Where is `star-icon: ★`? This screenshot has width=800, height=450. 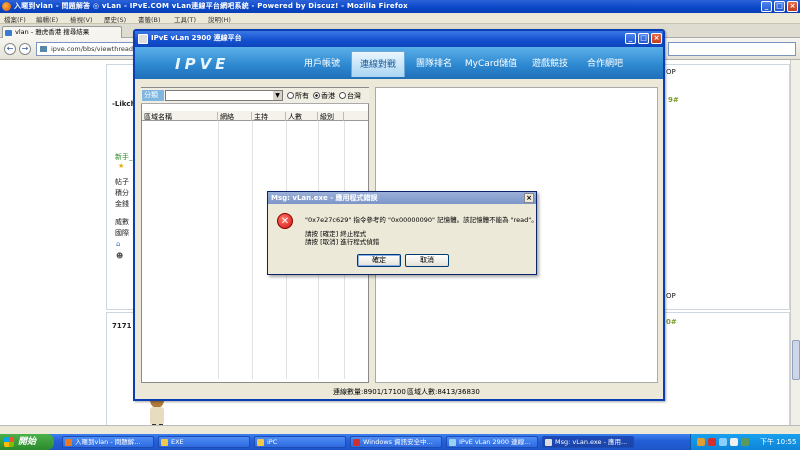 star-icon: ★ is located at coordinates (121, 166).